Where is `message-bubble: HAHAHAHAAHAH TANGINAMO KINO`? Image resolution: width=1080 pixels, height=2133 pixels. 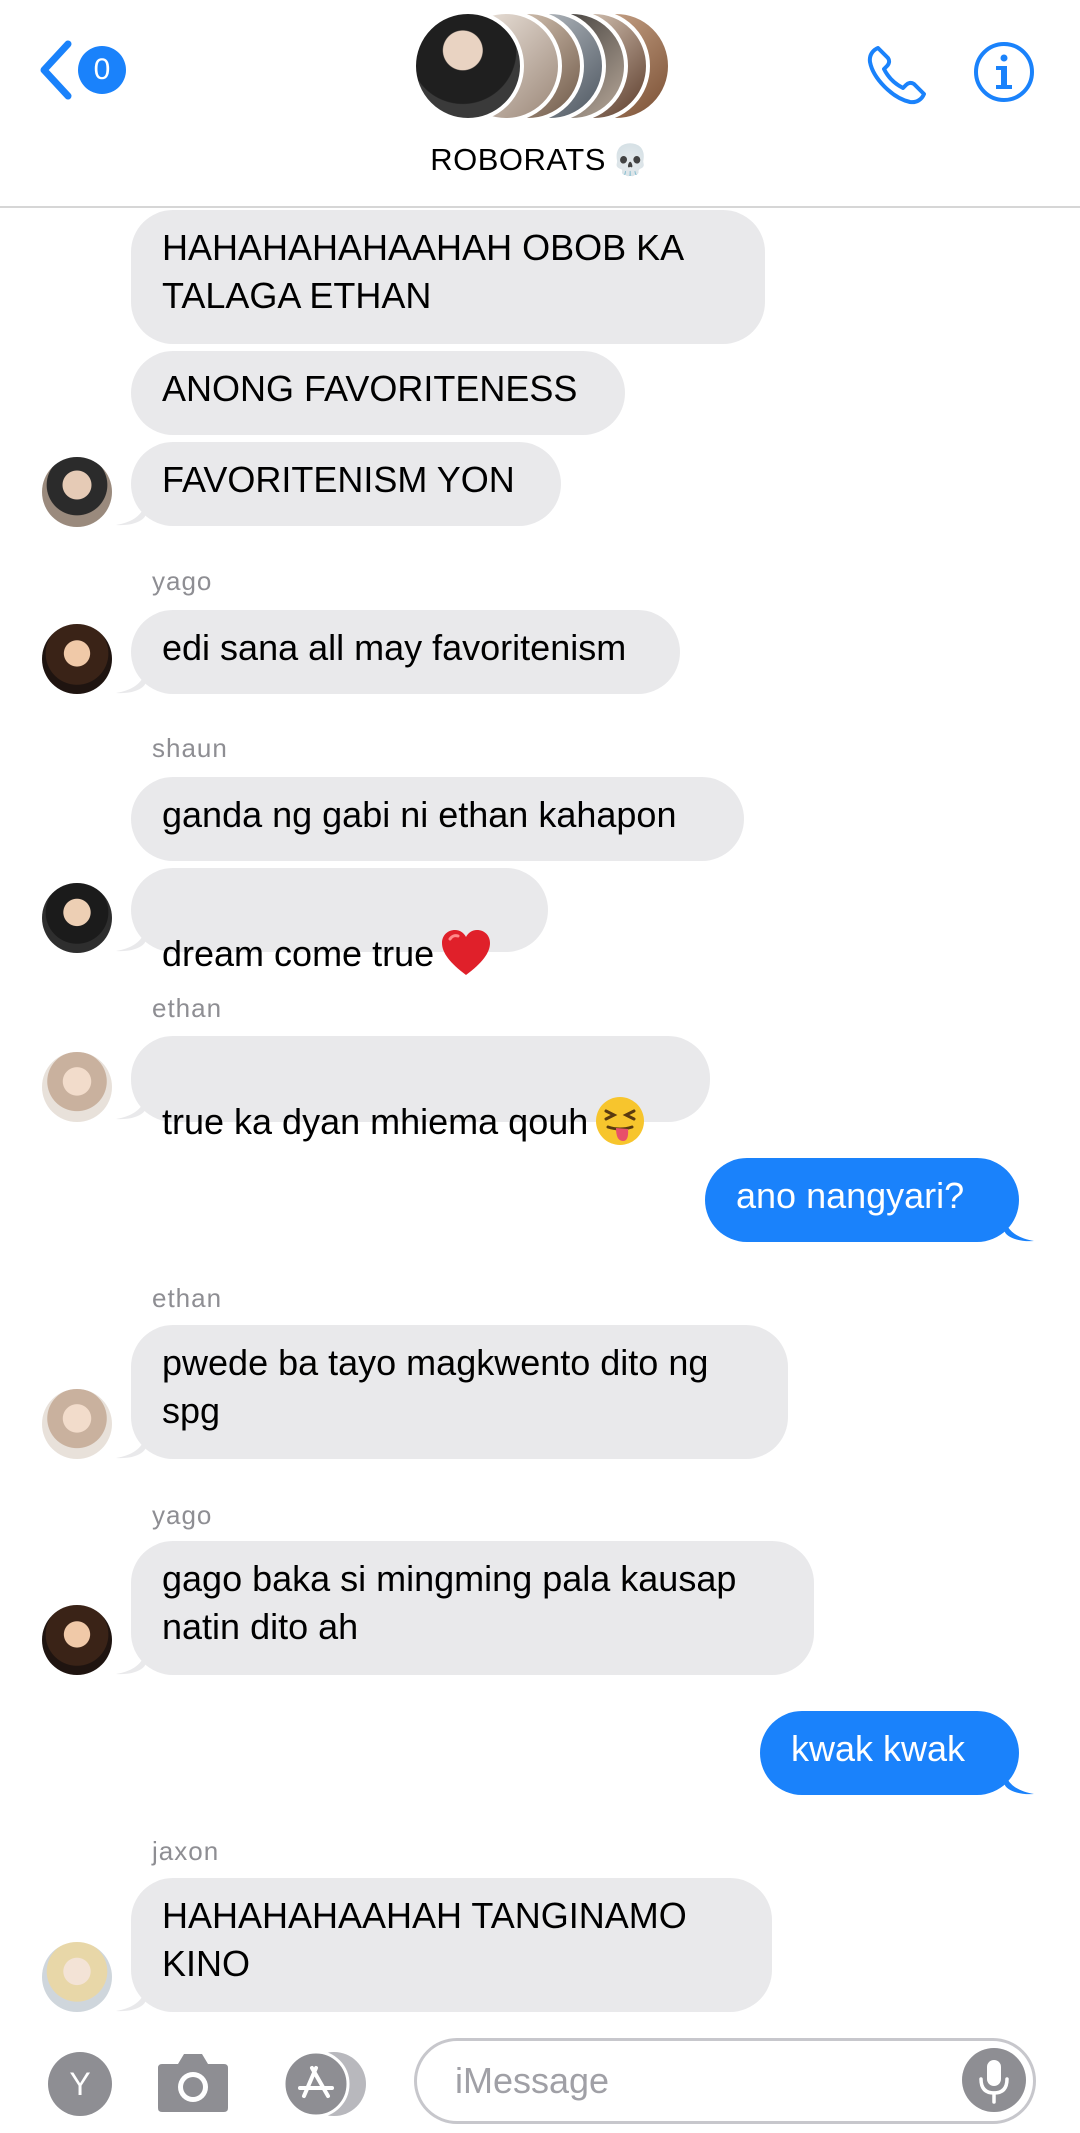
message-bubble: HAHAHAHAAHAH TANGINAMO KINO is located at coordinates (451, 1945).